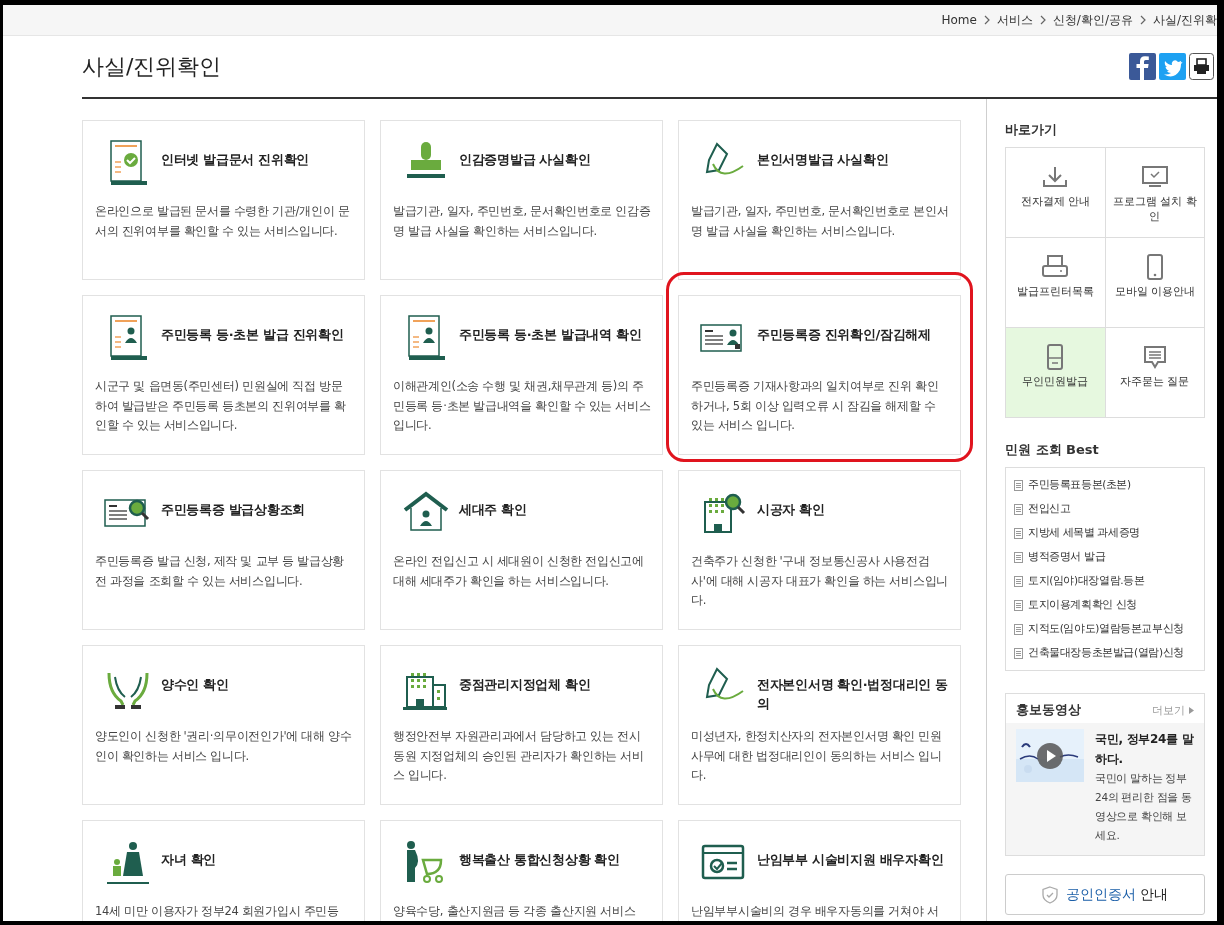 The height and width of the screenshot is (925, 1224). I want to click on card-title: 행복출산 통합신청상황 확인, so click(539, 860).